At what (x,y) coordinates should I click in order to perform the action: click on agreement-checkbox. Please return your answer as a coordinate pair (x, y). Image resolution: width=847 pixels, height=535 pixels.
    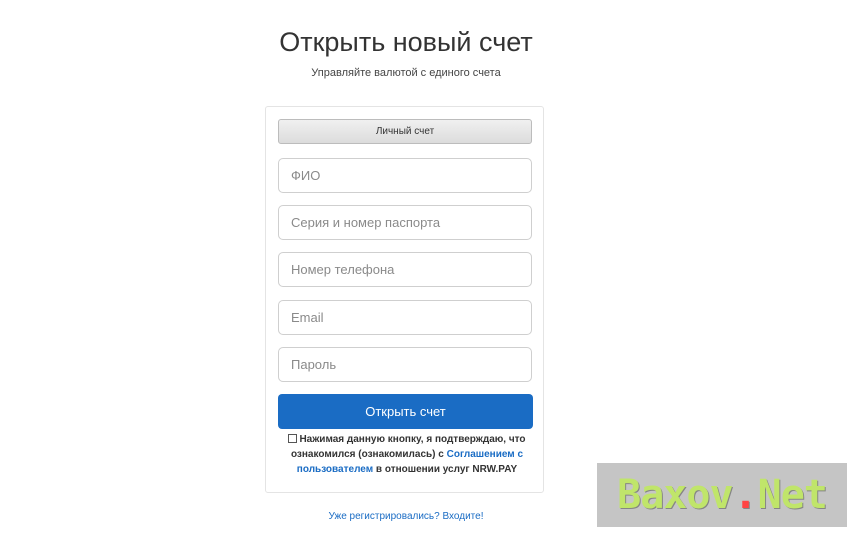
    Looking at the image, I should click on (293, 438).